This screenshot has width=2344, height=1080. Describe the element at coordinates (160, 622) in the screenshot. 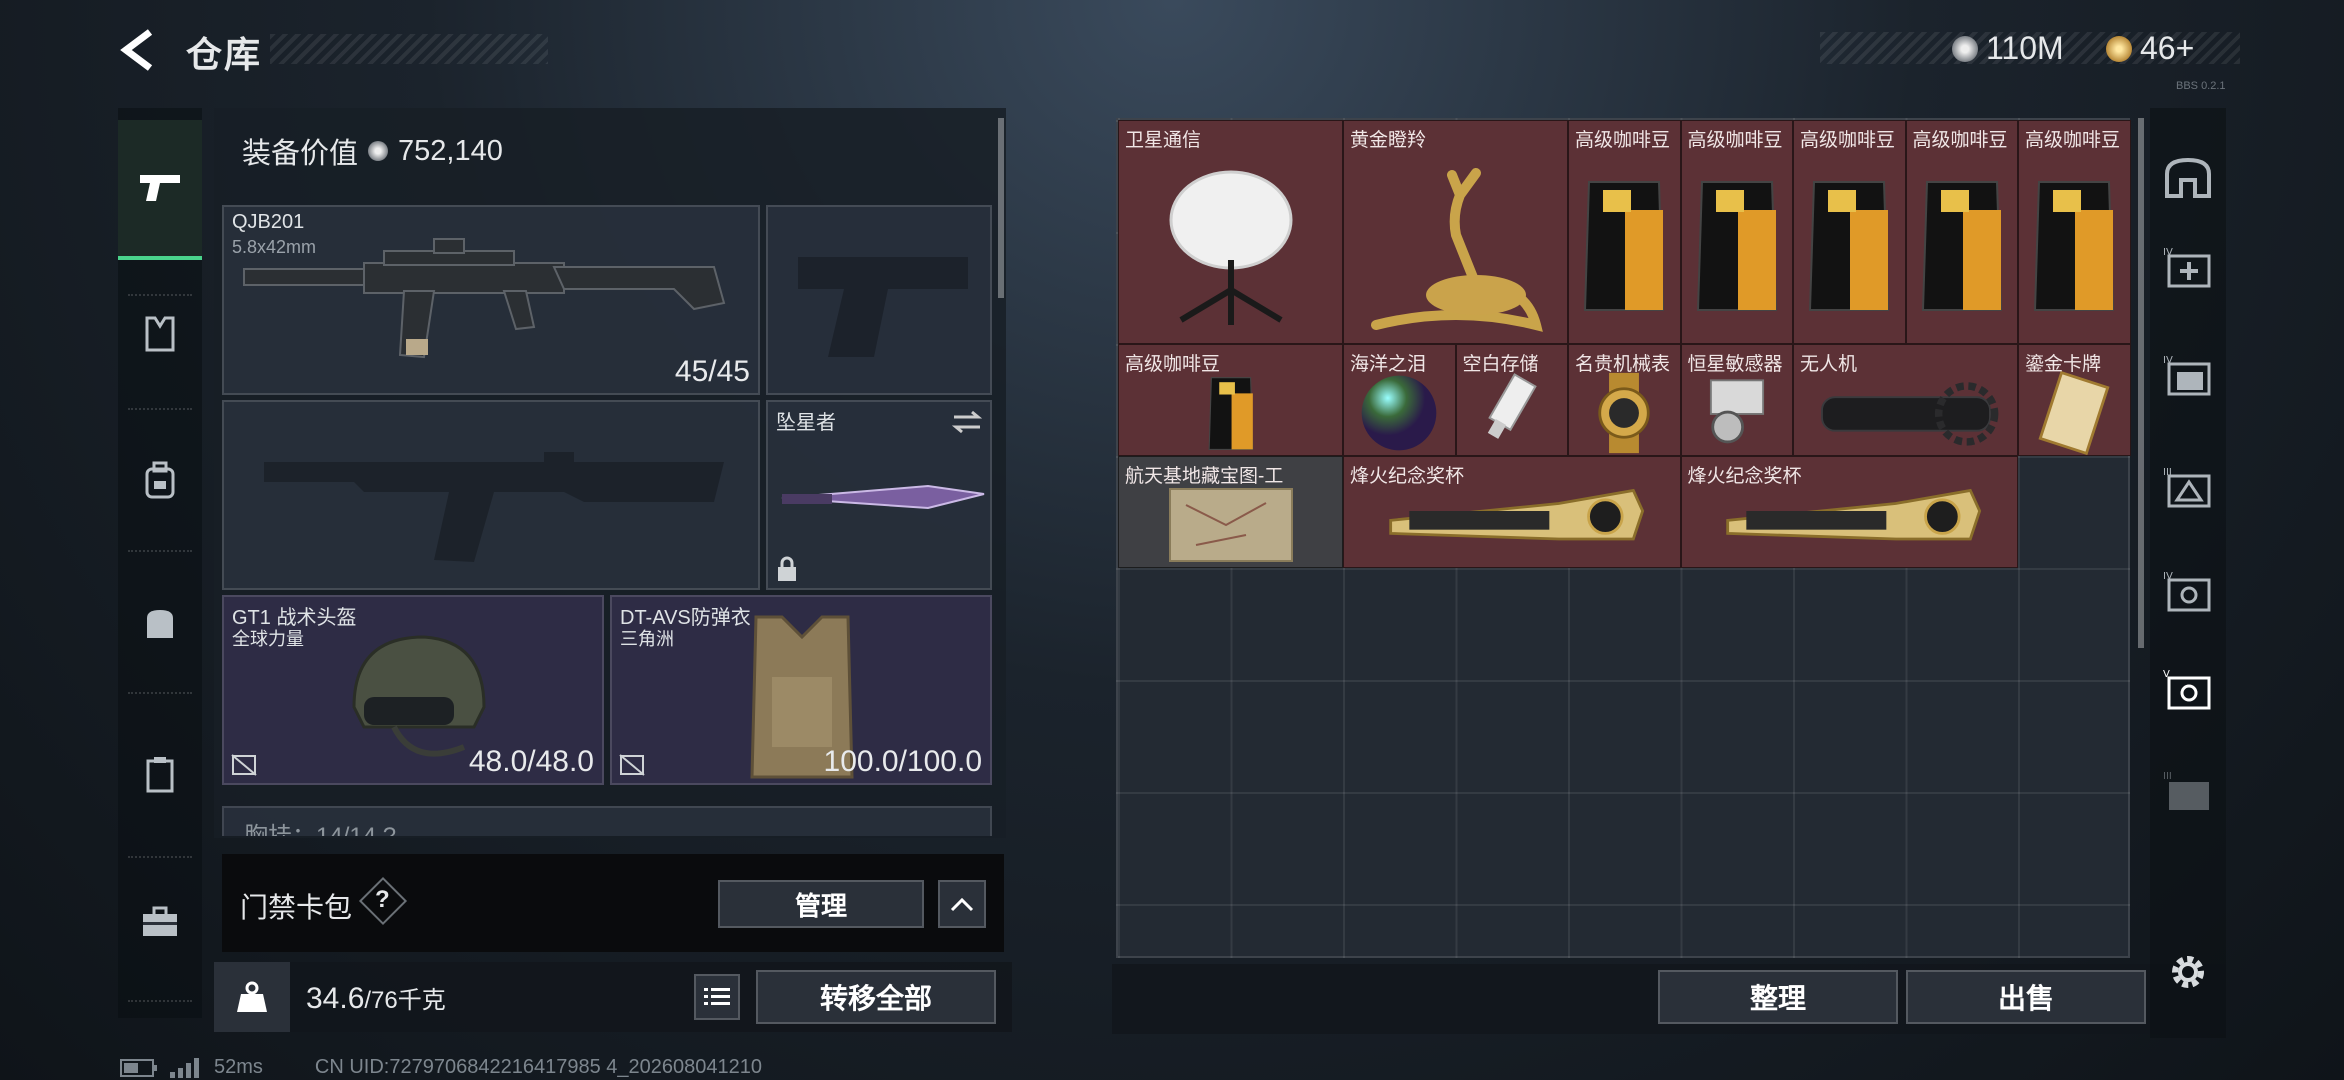

I see `sidebar-bag-tab` at that location.